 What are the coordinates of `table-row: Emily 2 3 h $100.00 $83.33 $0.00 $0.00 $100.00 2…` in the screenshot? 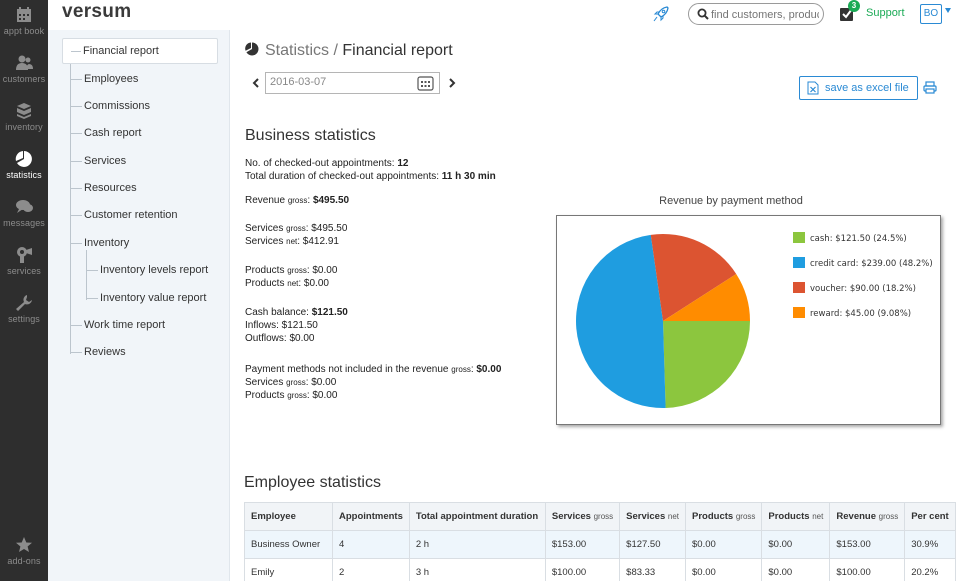 It's located at (600, 569).